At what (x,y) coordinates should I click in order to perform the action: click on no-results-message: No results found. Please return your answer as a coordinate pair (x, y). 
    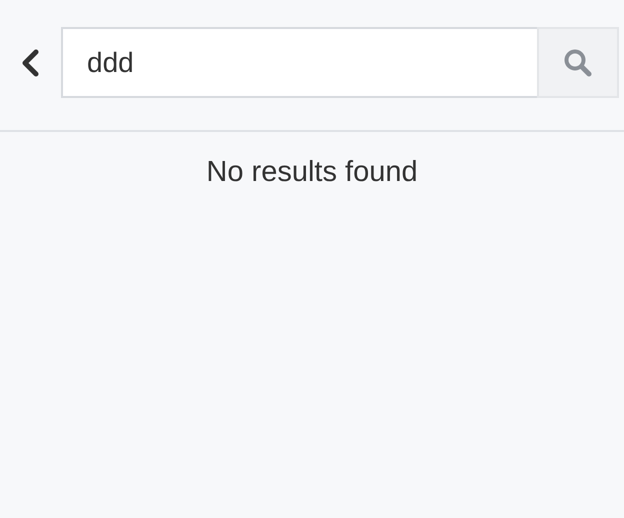
    Looking at the image, I should click on (312, 172).